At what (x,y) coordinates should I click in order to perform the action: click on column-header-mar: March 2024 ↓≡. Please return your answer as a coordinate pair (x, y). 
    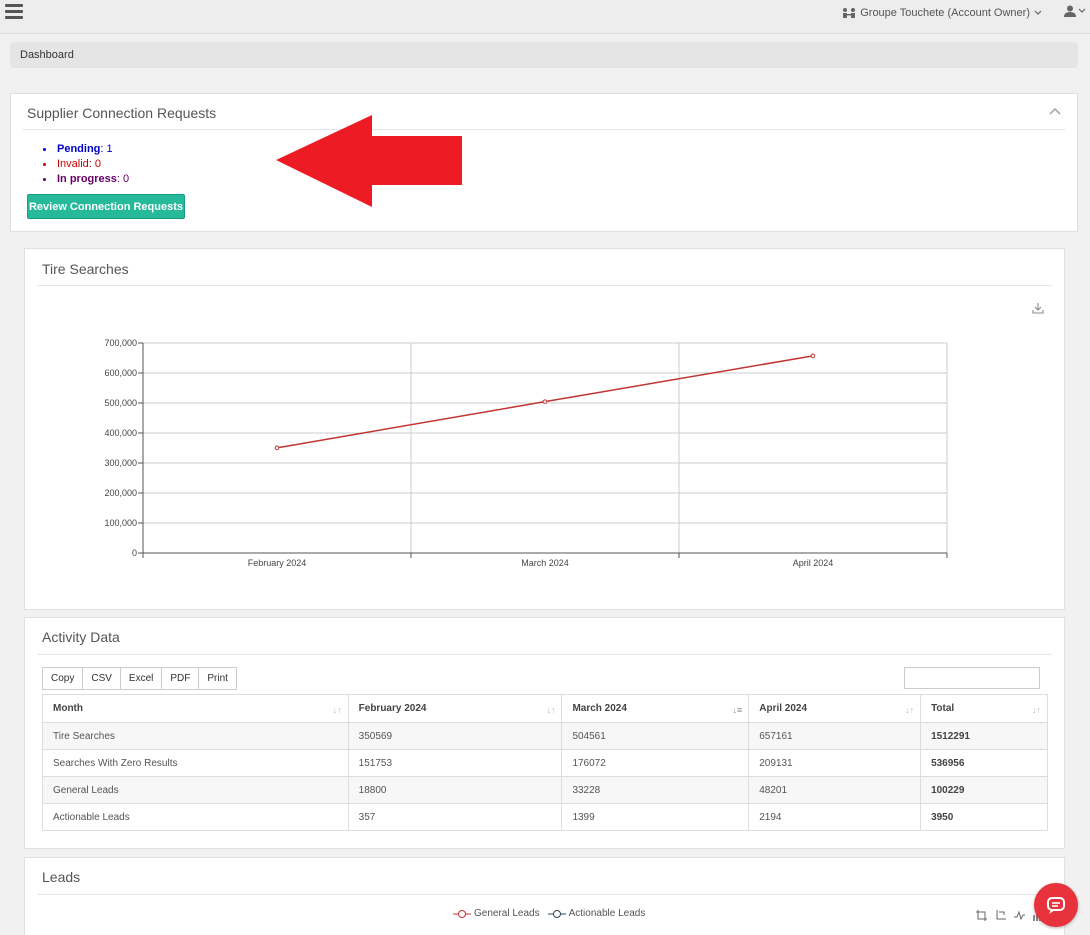
    Looking at the image, I should click on (655, 708).